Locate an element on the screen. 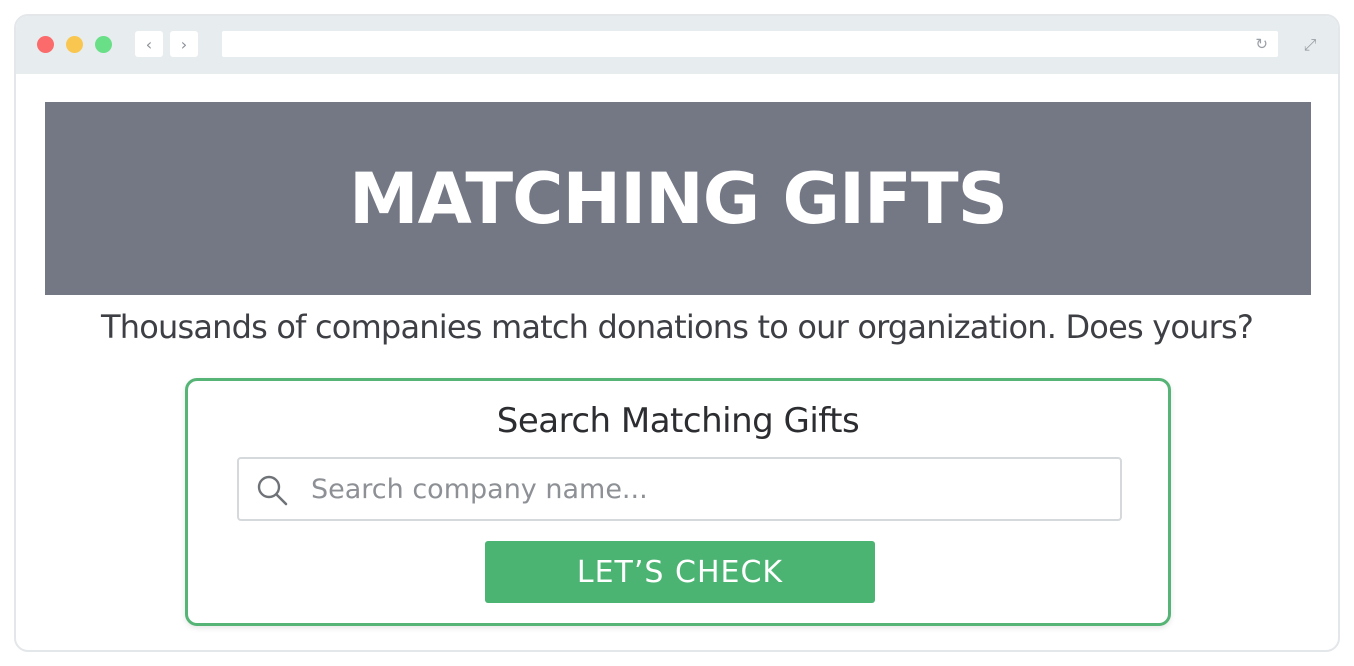  chevron-right-icon: › is located at coordinates (184, 44).